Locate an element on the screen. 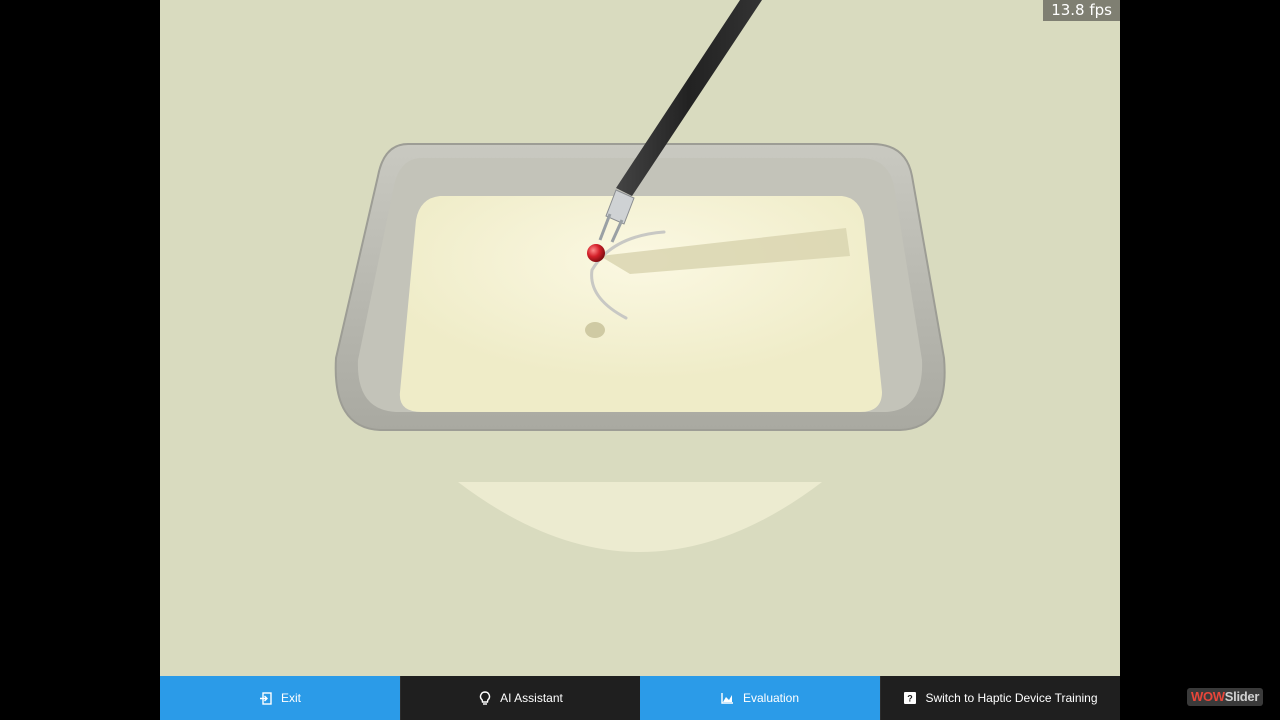  wowslider-watermark: WOWSlider is located at coordinates (1225, 697).